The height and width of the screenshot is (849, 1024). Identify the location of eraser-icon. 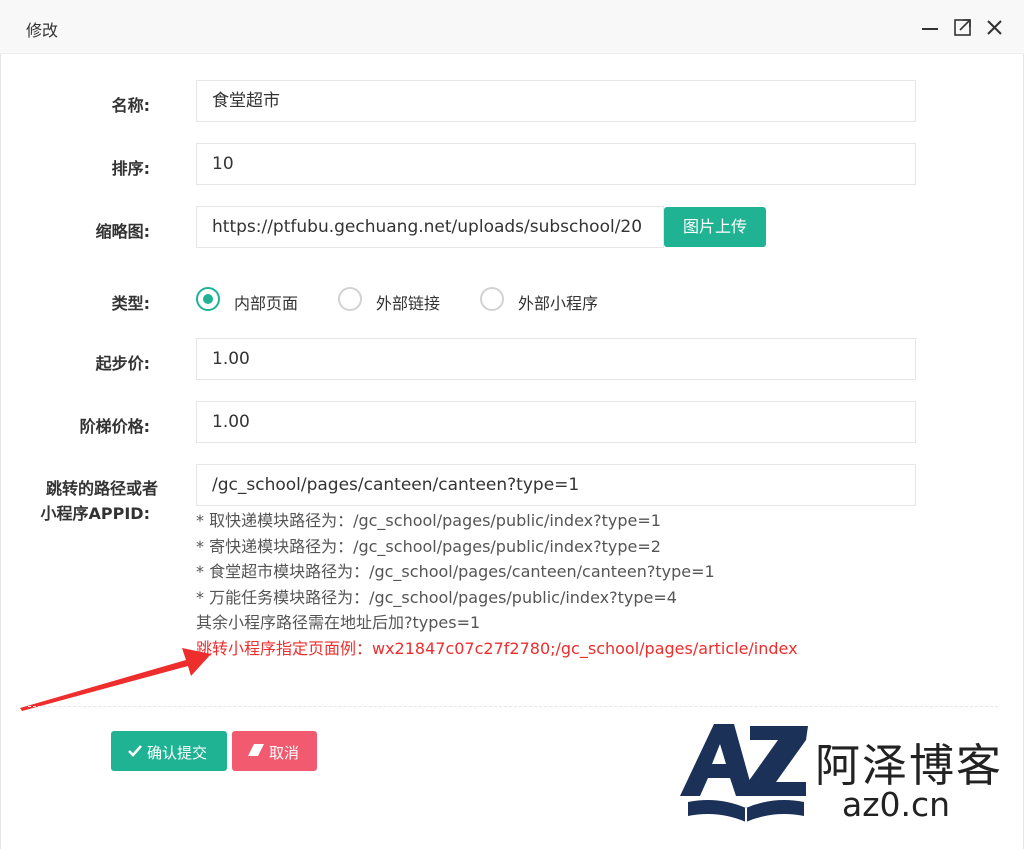
(256, 753).